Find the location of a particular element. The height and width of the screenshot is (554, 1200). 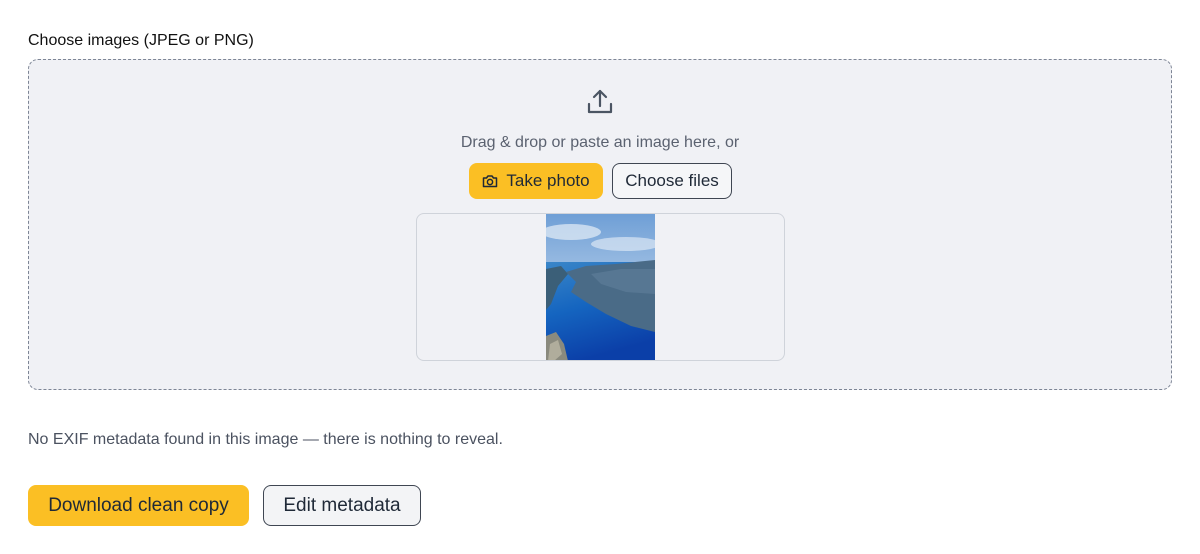

take-photo-button: Take photo is located at coordinates (536, 181).